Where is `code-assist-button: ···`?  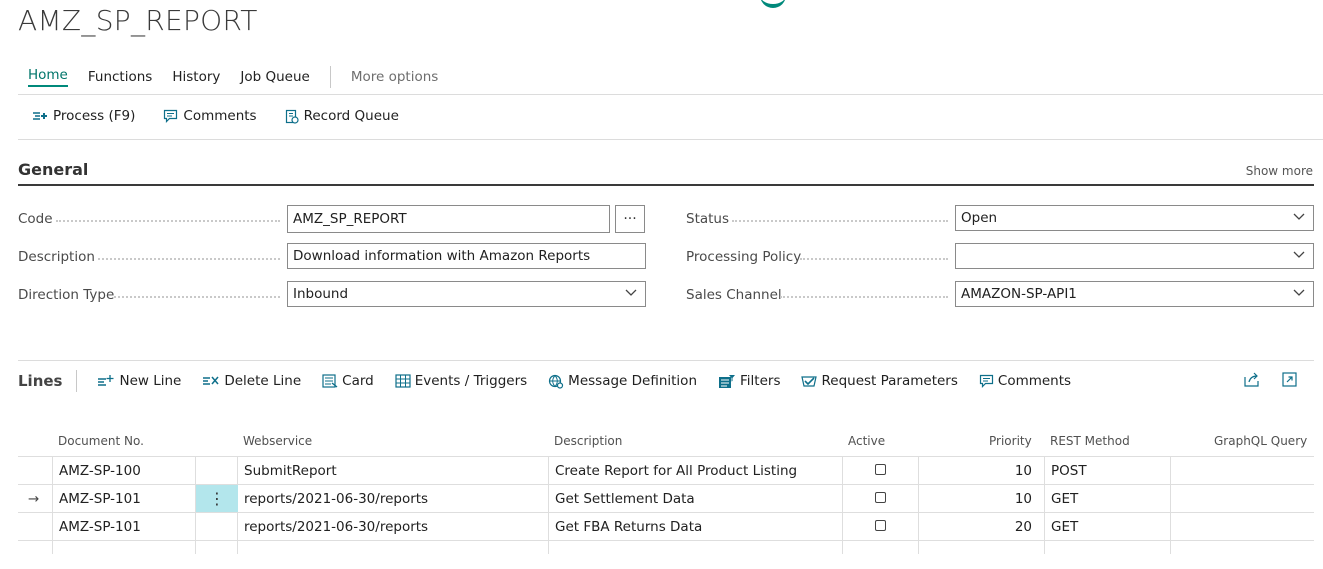 code-assist-button: ··· is located at coordinates (630, 219).